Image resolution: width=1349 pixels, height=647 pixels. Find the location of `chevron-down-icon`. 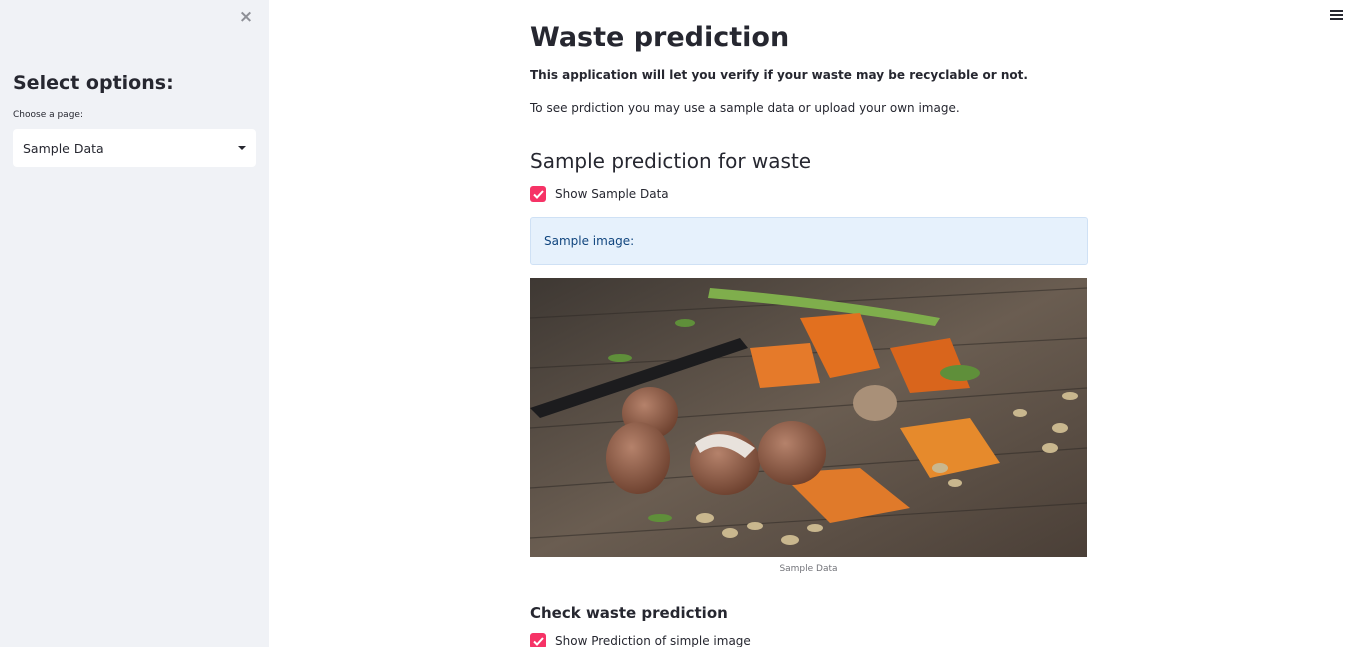

chevron-down-icon is located at coordinates (242, 148).